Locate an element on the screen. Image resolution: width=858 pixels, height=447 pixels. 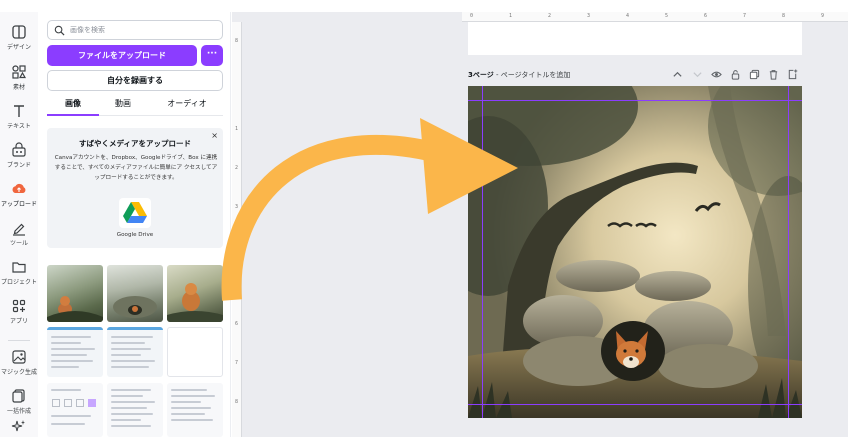
fox-sitting-thumbnail is located at coordinates (195, 302).